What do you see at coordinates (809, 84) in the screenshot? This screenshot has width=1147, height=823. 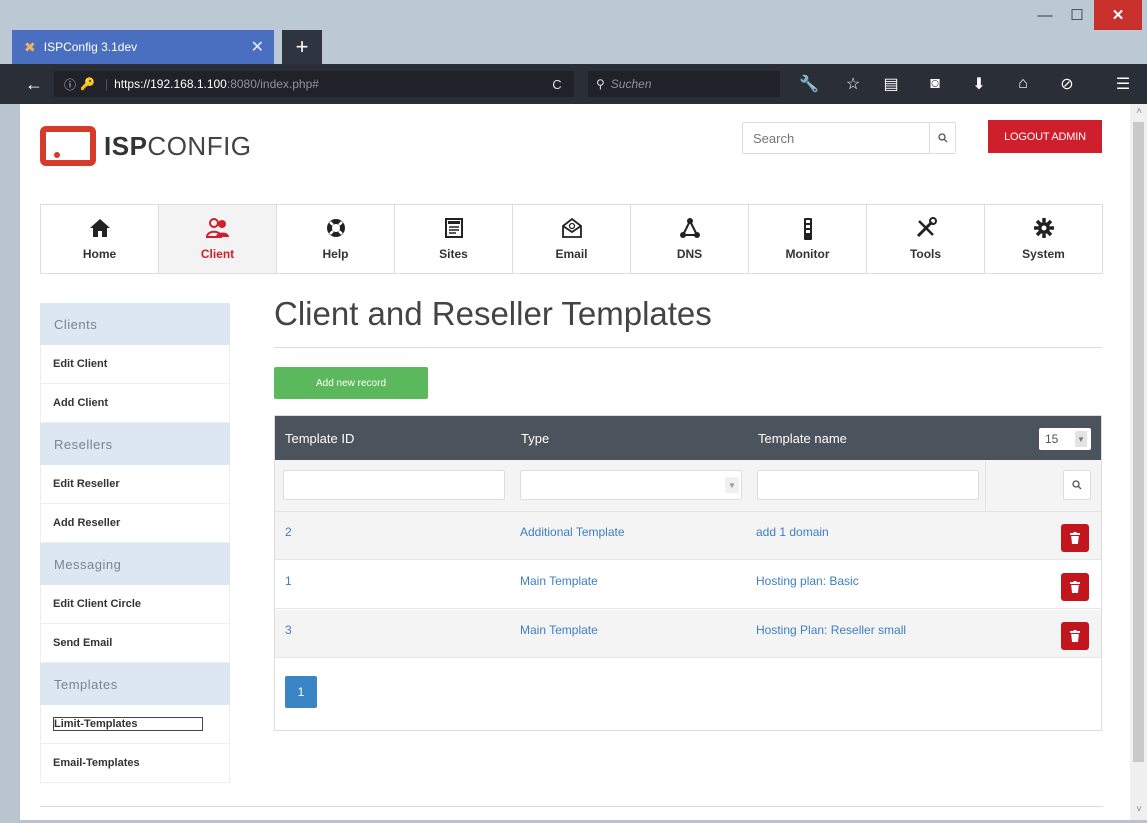 I see `wrench-icon: 🔧` at bounding box center [809, 84].